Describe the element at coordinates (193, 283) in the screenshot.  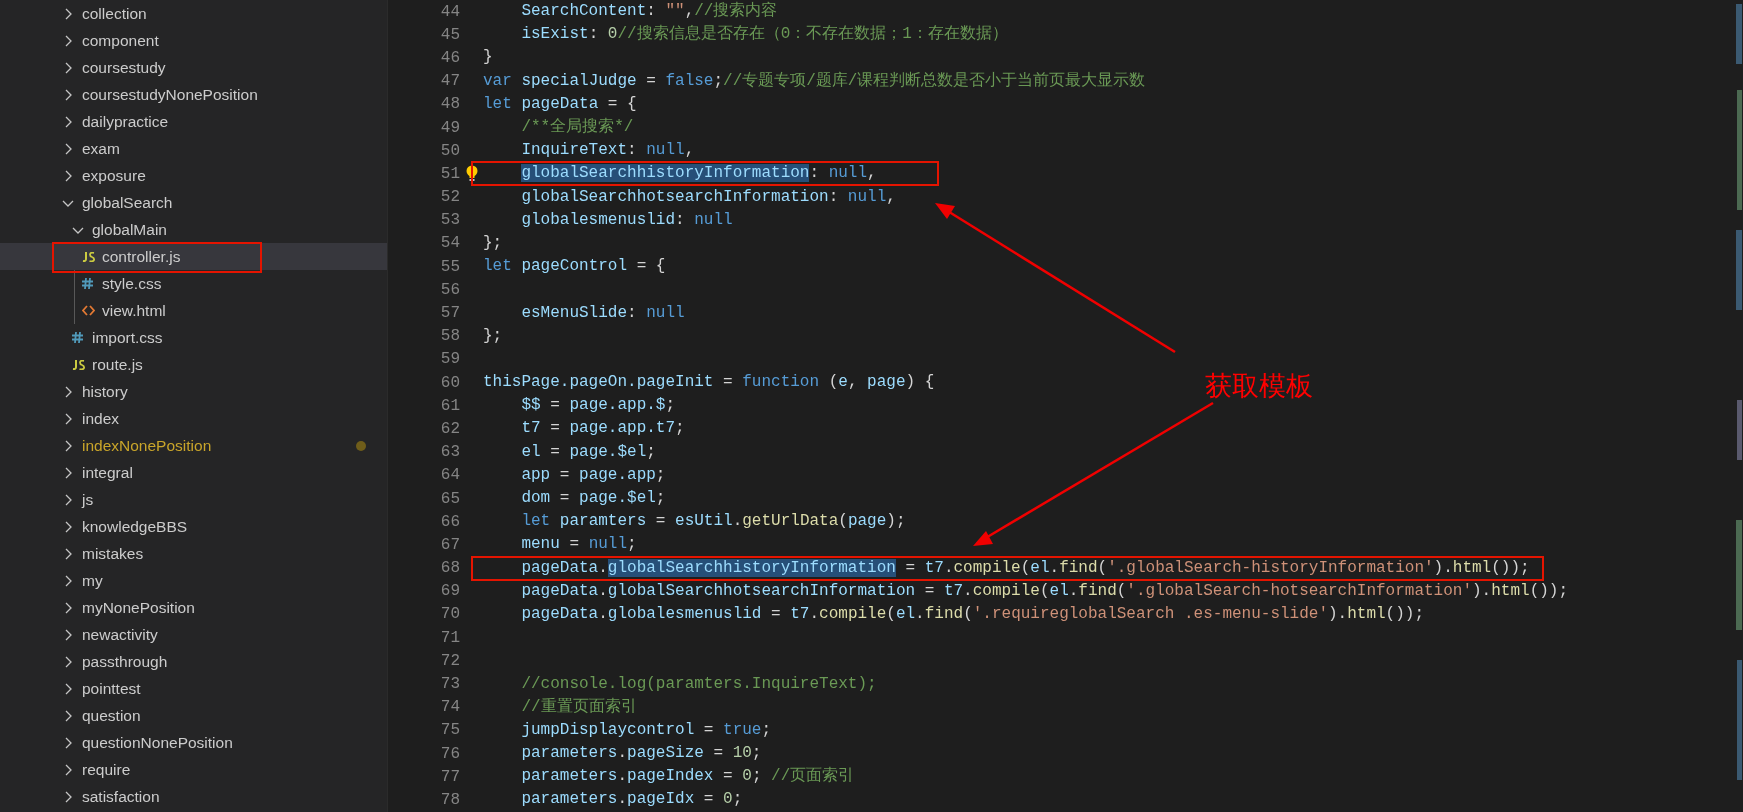
I see `tree-item: style.css` at that location.